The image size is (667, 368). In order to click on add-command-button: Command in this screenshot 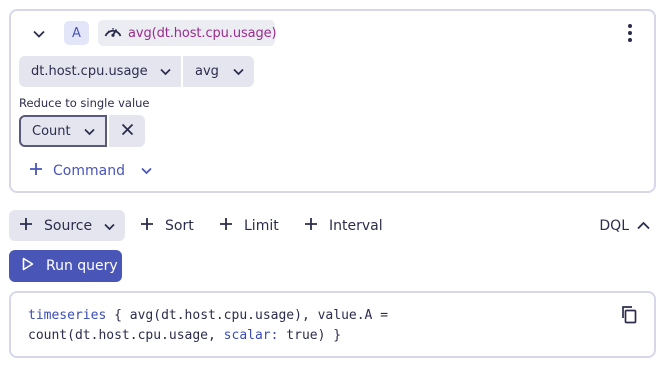, I will do `click(90, 171)`.